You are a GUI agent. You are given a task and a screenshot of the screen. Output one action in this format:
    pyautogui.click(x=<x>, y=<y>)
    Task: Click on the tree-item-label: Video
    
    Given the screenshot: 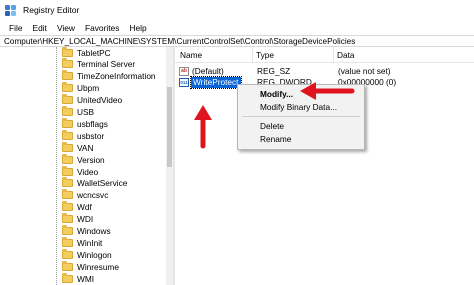 What is the action you would take?
    pyautogui.click(x=88, y=171)
    